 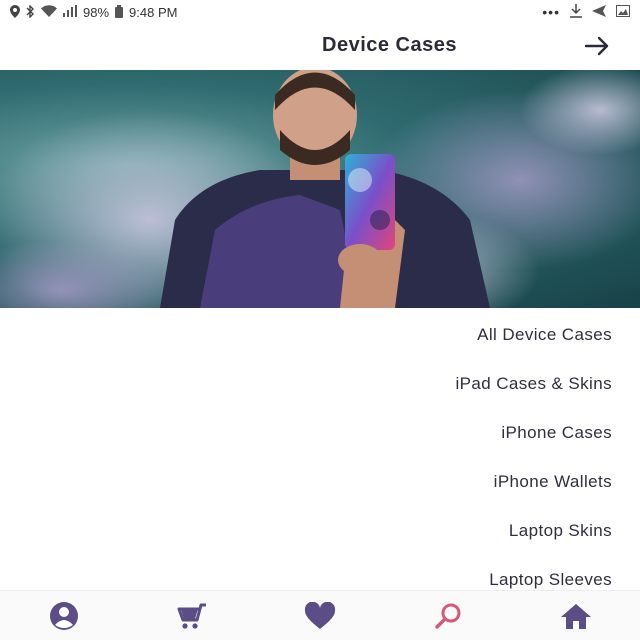 I want to click on nav-account, so click(x=64, y=616).